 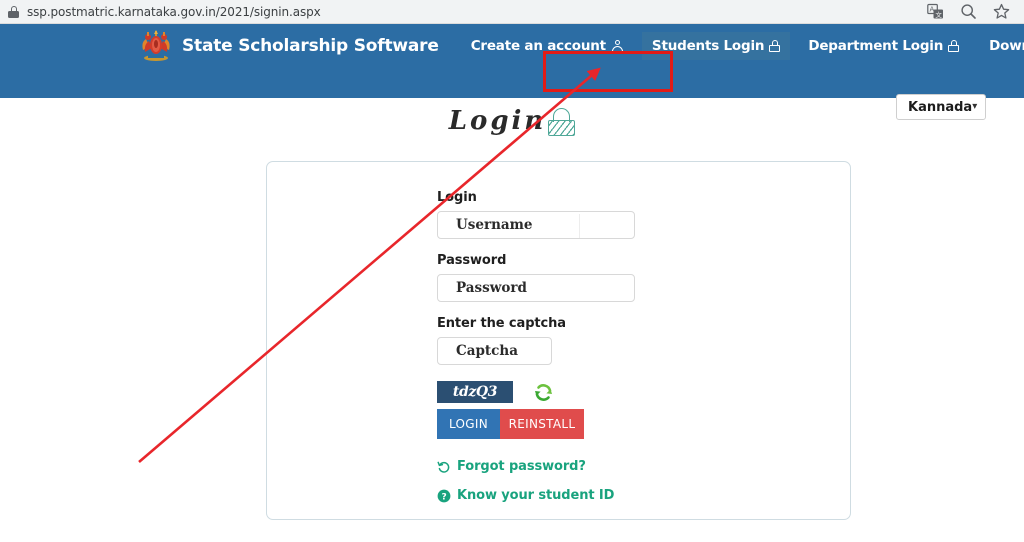 I want to click on person-icon, so click(x=617, y=46).